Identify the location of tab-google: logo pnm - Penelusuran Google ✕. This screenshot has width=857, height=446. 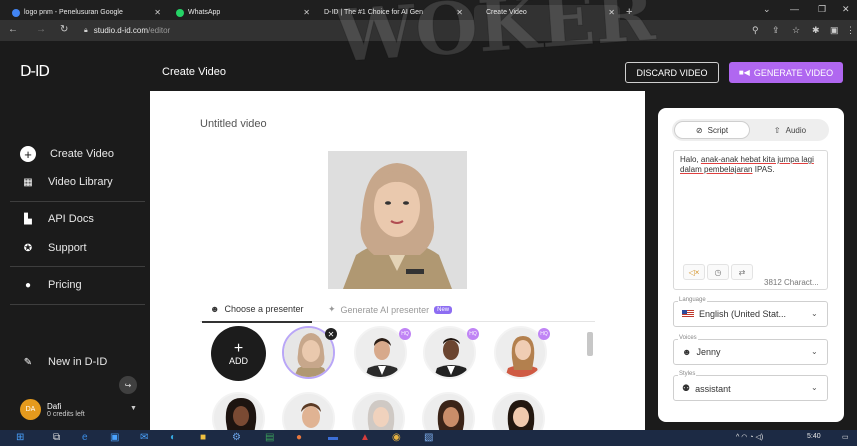
(86, 12).